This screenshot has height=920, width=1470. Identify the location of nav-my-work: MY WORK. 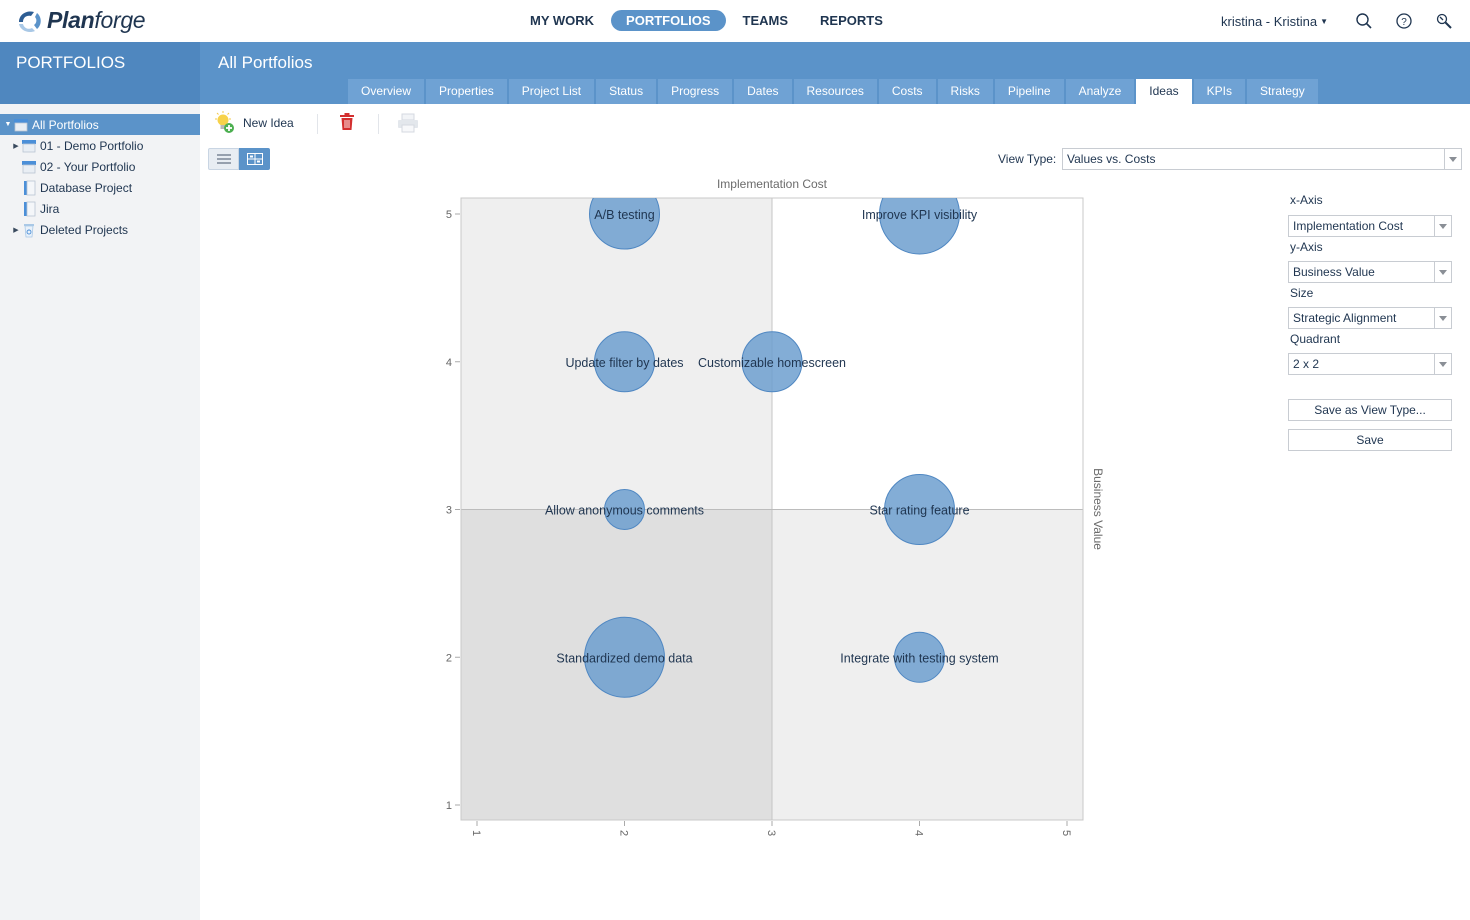
(562, 20).